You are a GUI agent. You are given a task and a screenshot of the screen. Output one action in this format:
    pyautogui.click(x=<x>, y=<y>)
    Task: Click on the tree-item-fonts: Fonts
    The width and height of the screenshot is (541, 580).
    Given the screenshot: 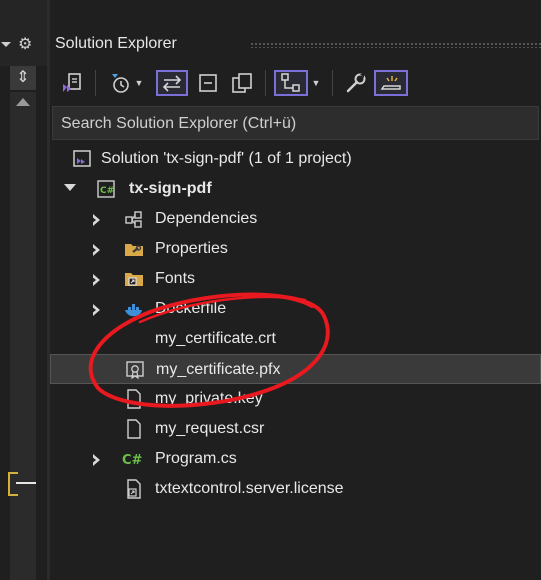 What is the action you would take?
    pyautogui.click(x=295, y=279)
    